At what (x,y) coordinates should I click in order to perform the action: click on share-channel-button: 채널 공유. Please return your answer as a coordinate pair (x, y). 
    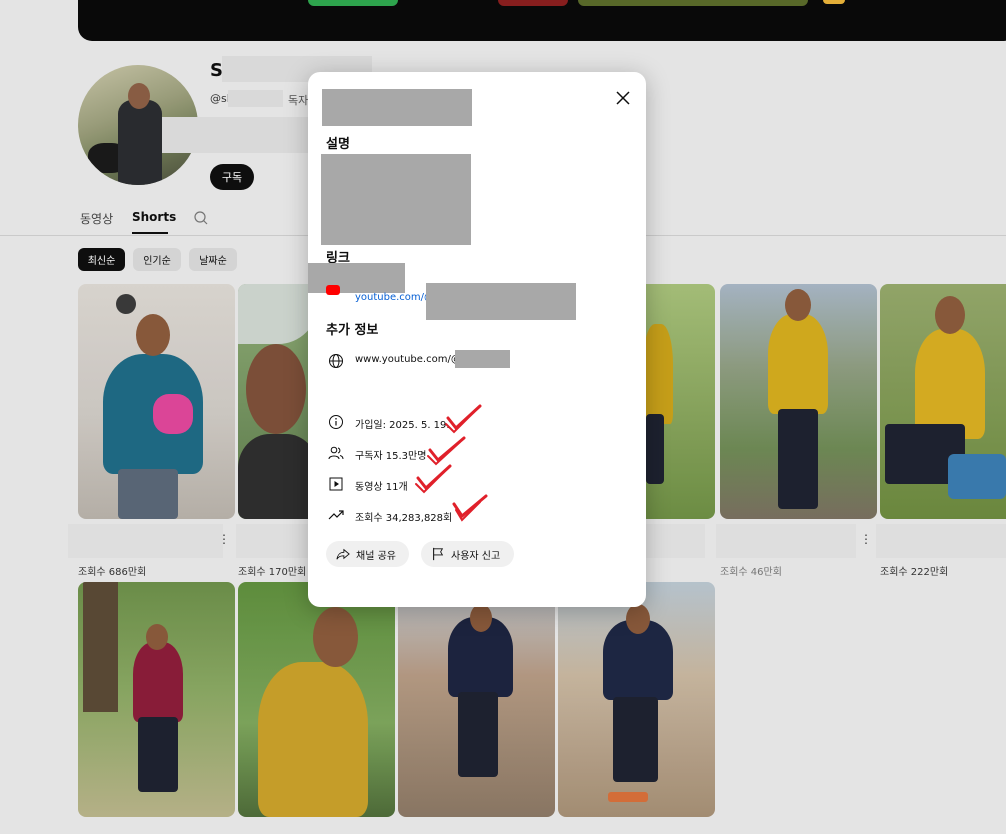
    Looking at the image, I should click on (367, 554).